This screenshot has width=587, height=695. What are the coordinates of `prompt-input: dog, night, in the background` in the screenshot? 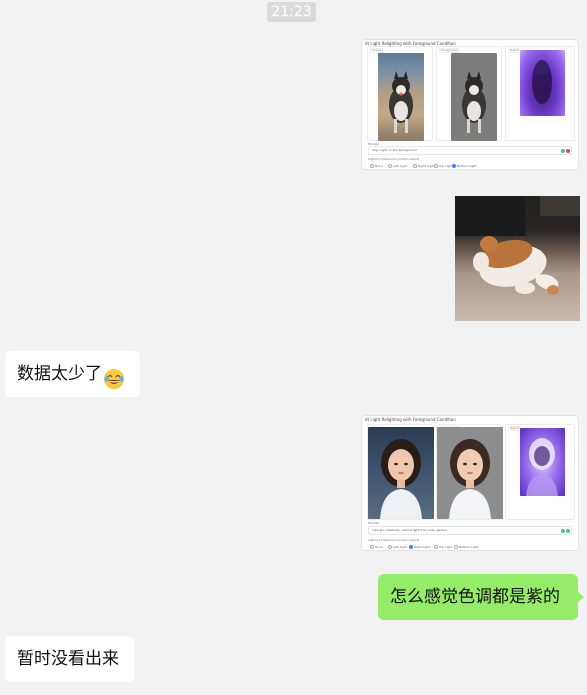 It's located at (470, 150).